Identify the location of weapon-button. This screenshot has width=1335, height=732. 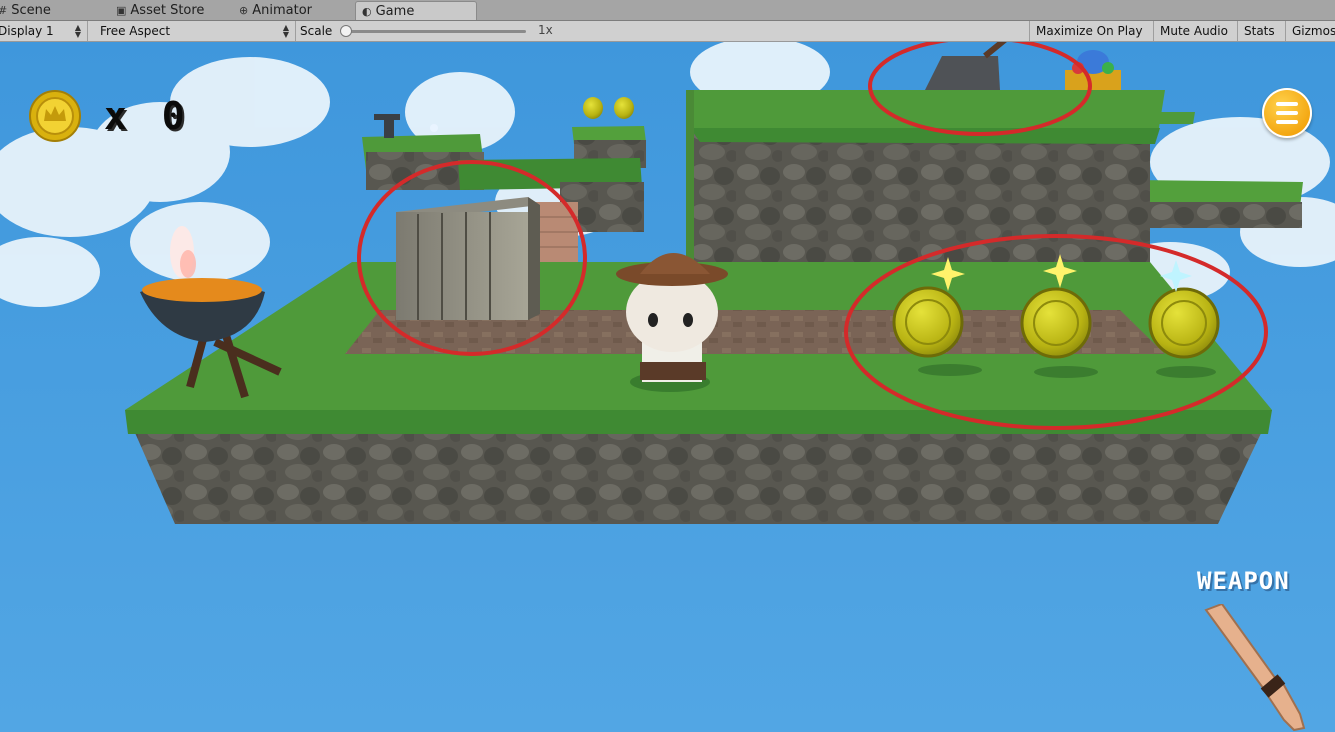
(1255, 668).